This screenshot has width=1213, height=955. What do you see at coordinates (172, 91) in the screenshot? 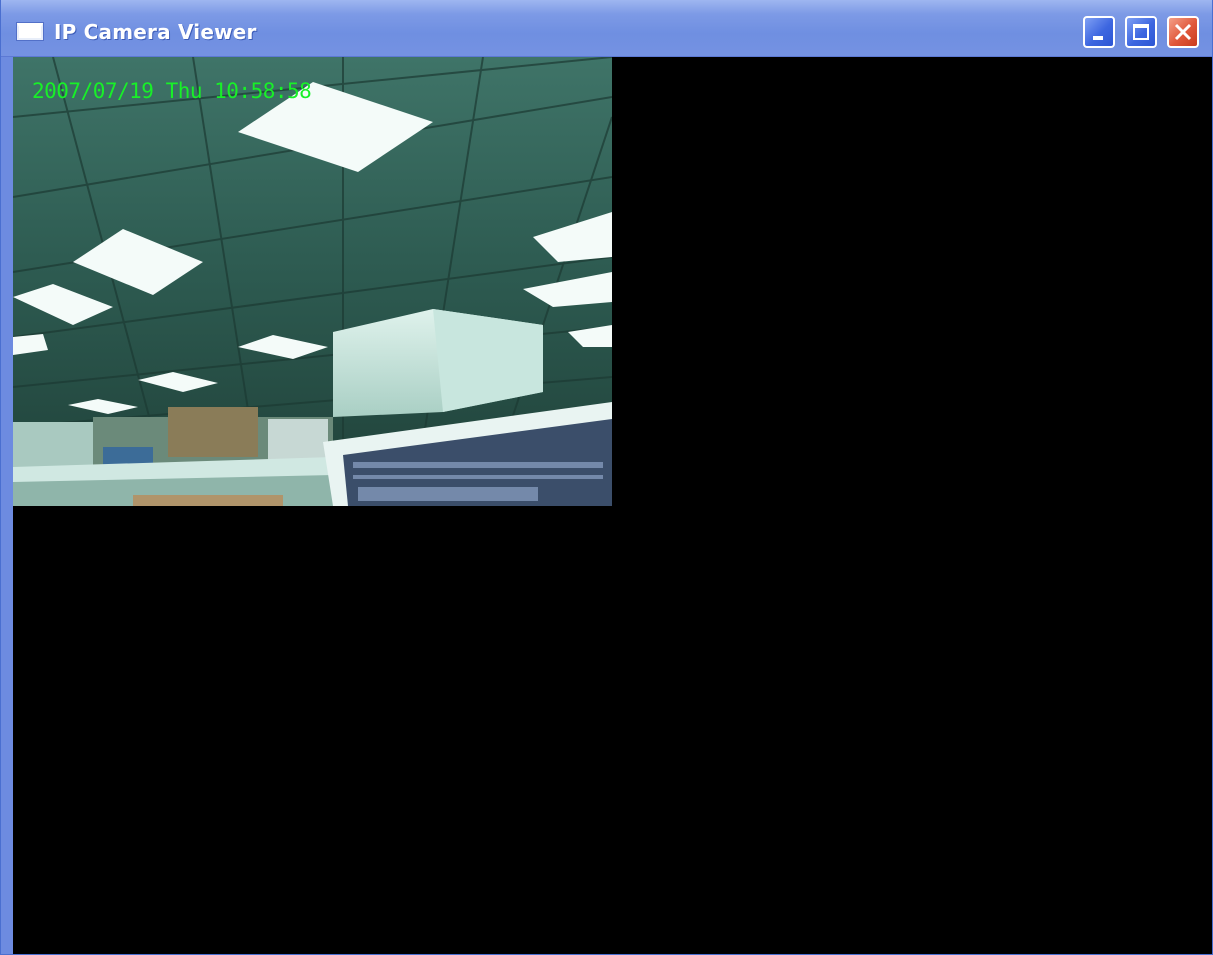
I see `camera-timestamp-overlay: 2007/07/19 Thu 10:58:58` at bounding box center [172, 91].